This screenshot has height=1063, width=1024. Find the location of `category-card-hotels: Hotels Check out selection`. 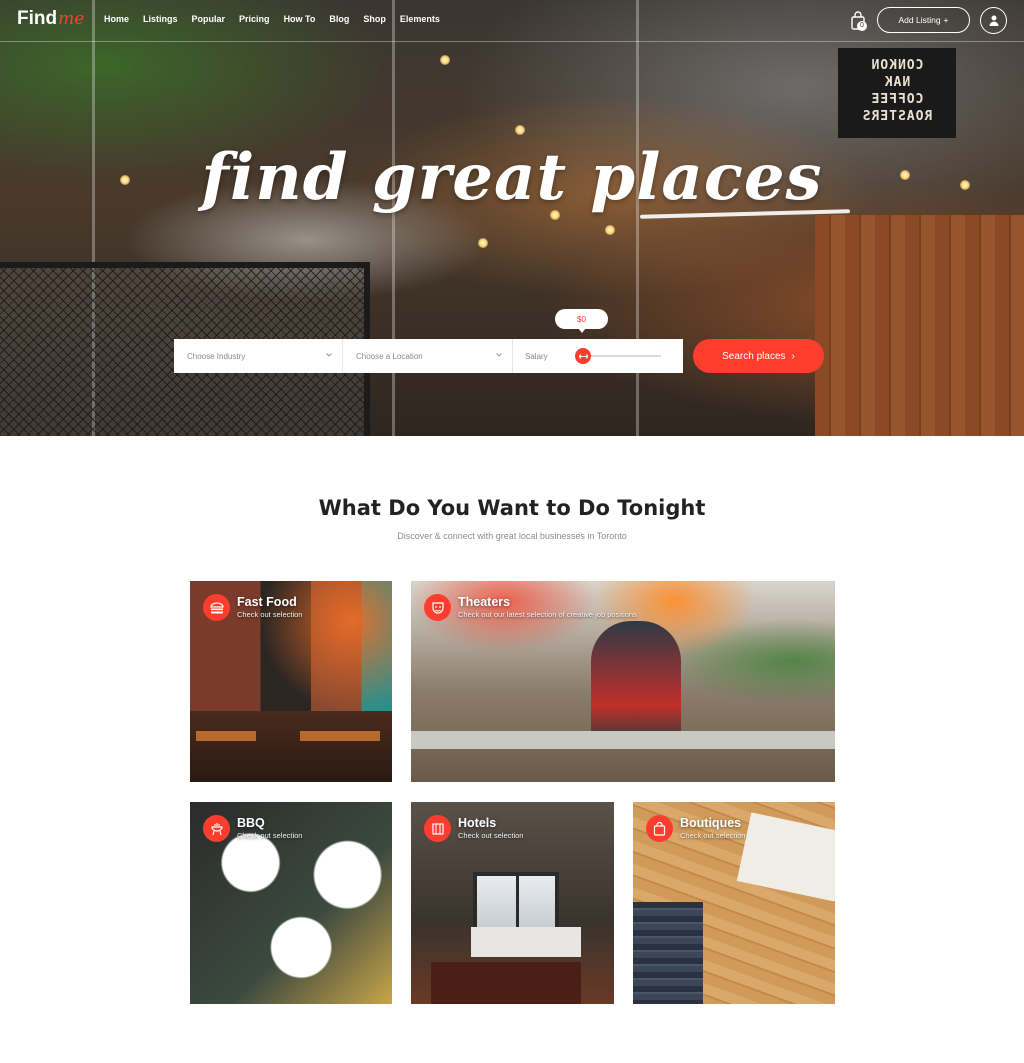

category-card-hotels: Hotels Check out selection is located at coordinates (512, 903).